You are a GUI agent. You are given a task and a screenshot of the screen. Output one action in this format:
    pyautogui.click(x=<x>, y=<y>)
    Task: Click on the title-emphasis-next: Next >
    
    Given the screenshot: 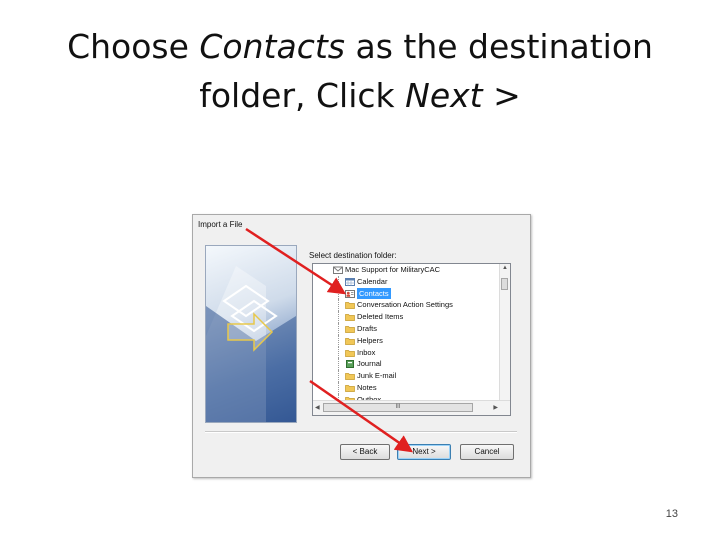 What is the action you would take?
    pyautogui.click(x=463, y=95)
    